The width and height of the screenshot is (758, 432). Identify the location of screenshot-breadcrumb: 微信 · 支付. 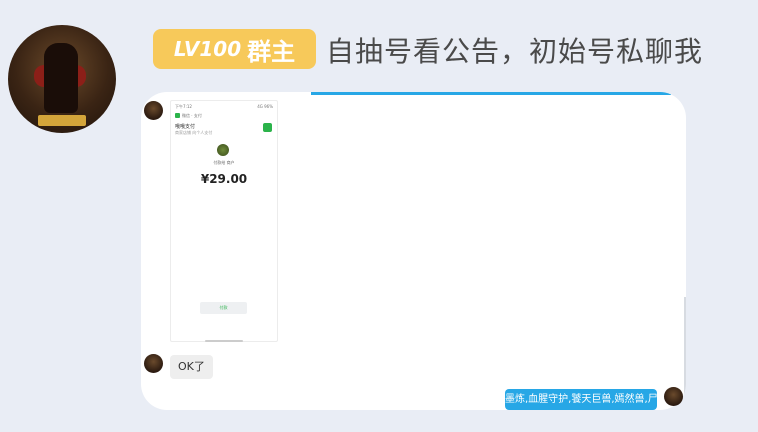
(192, 115).